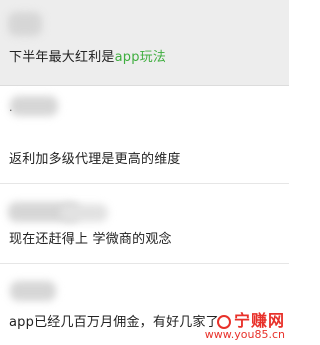 The height and width of the screenshot is (345, 320). I want to click on watermark-brand: 宁赚网, so click(245, 321).